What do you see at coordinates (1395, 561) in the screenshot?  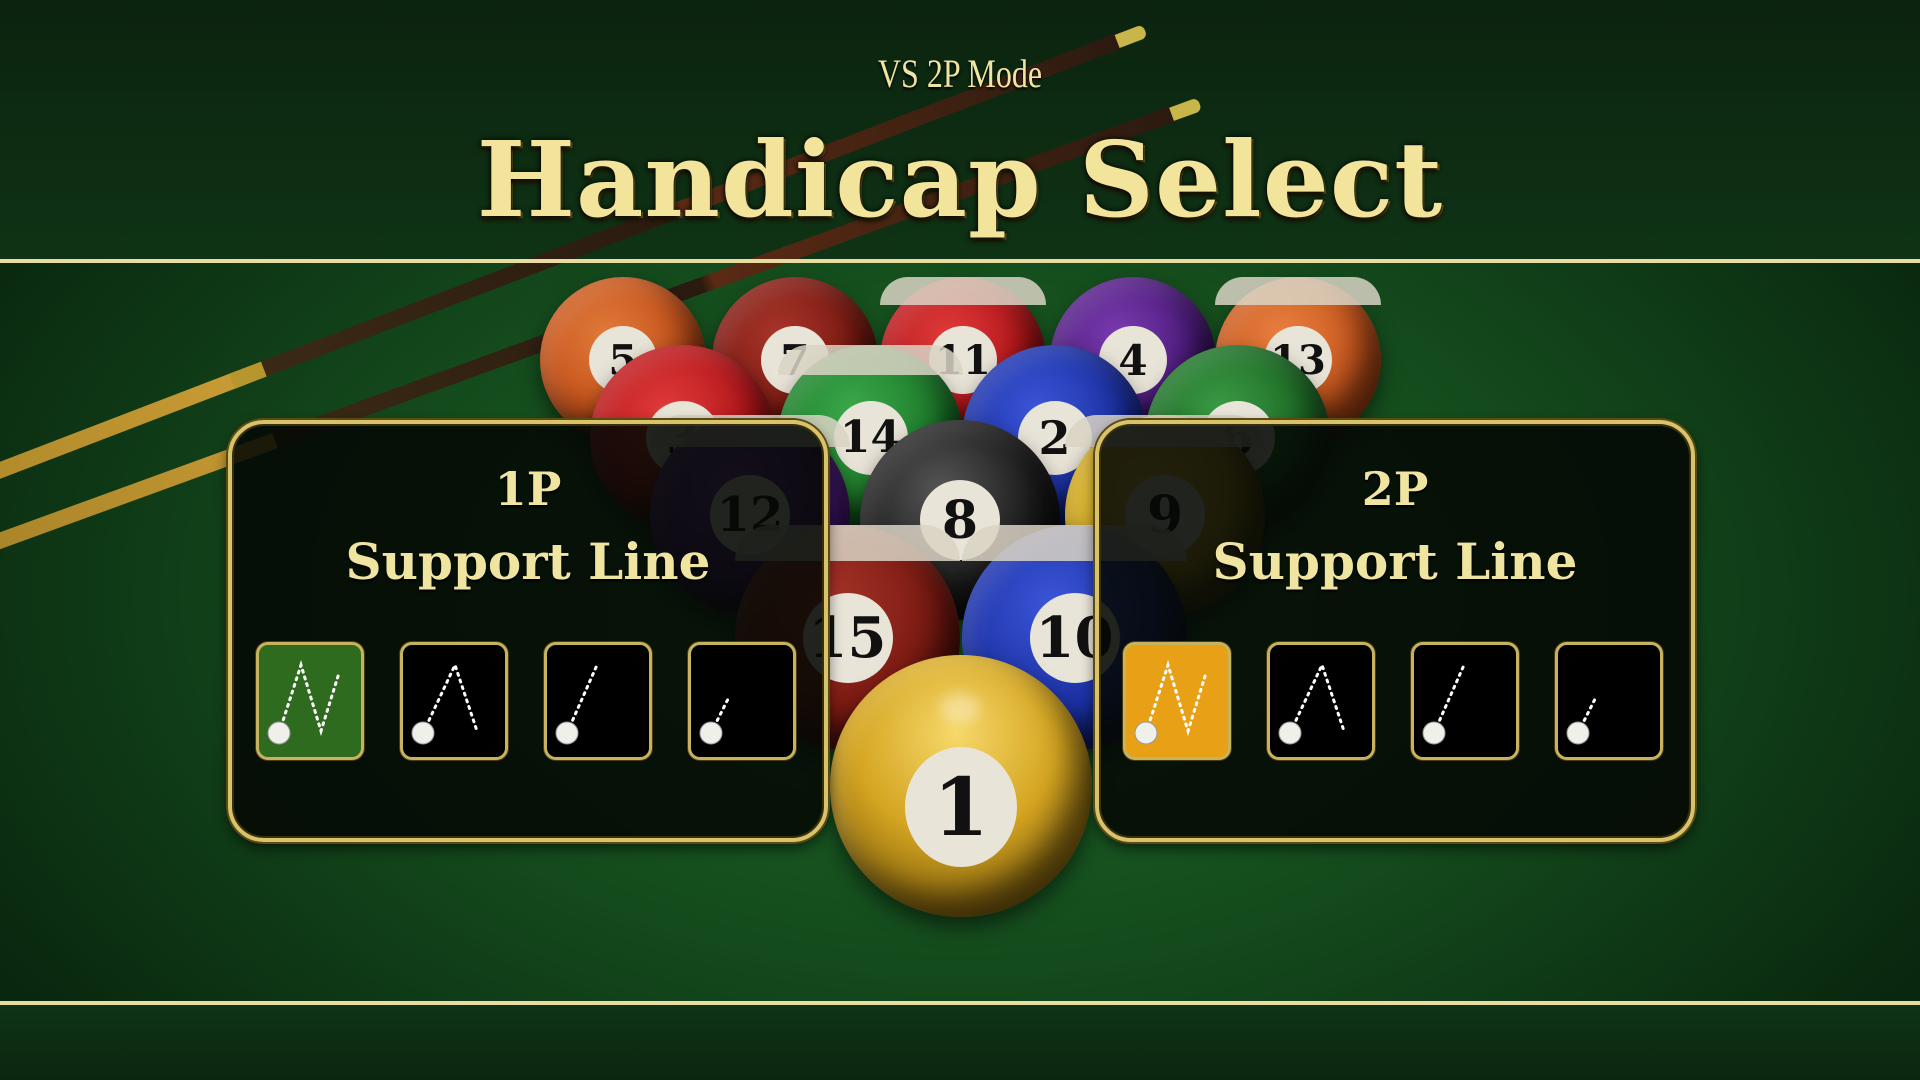 I see `player2-option-label: Support Line` at bounding box center [1395, 561].